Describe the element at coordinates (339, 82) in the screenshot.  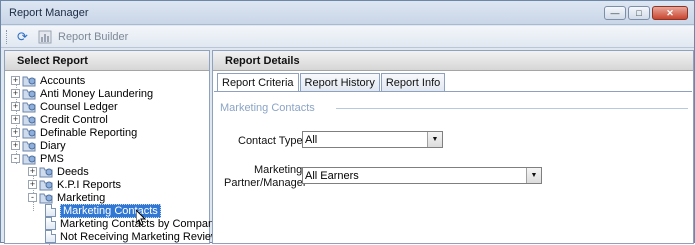
I see `tab-report-history: Report History` at that location.